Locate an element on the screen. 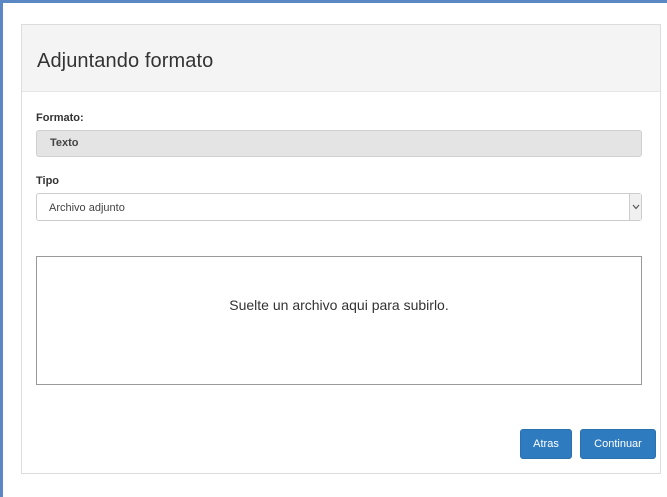 The width and height of the screenshot is (667, 497). dialog-header: Adjuntando formato is located at coordinates (341, 58).